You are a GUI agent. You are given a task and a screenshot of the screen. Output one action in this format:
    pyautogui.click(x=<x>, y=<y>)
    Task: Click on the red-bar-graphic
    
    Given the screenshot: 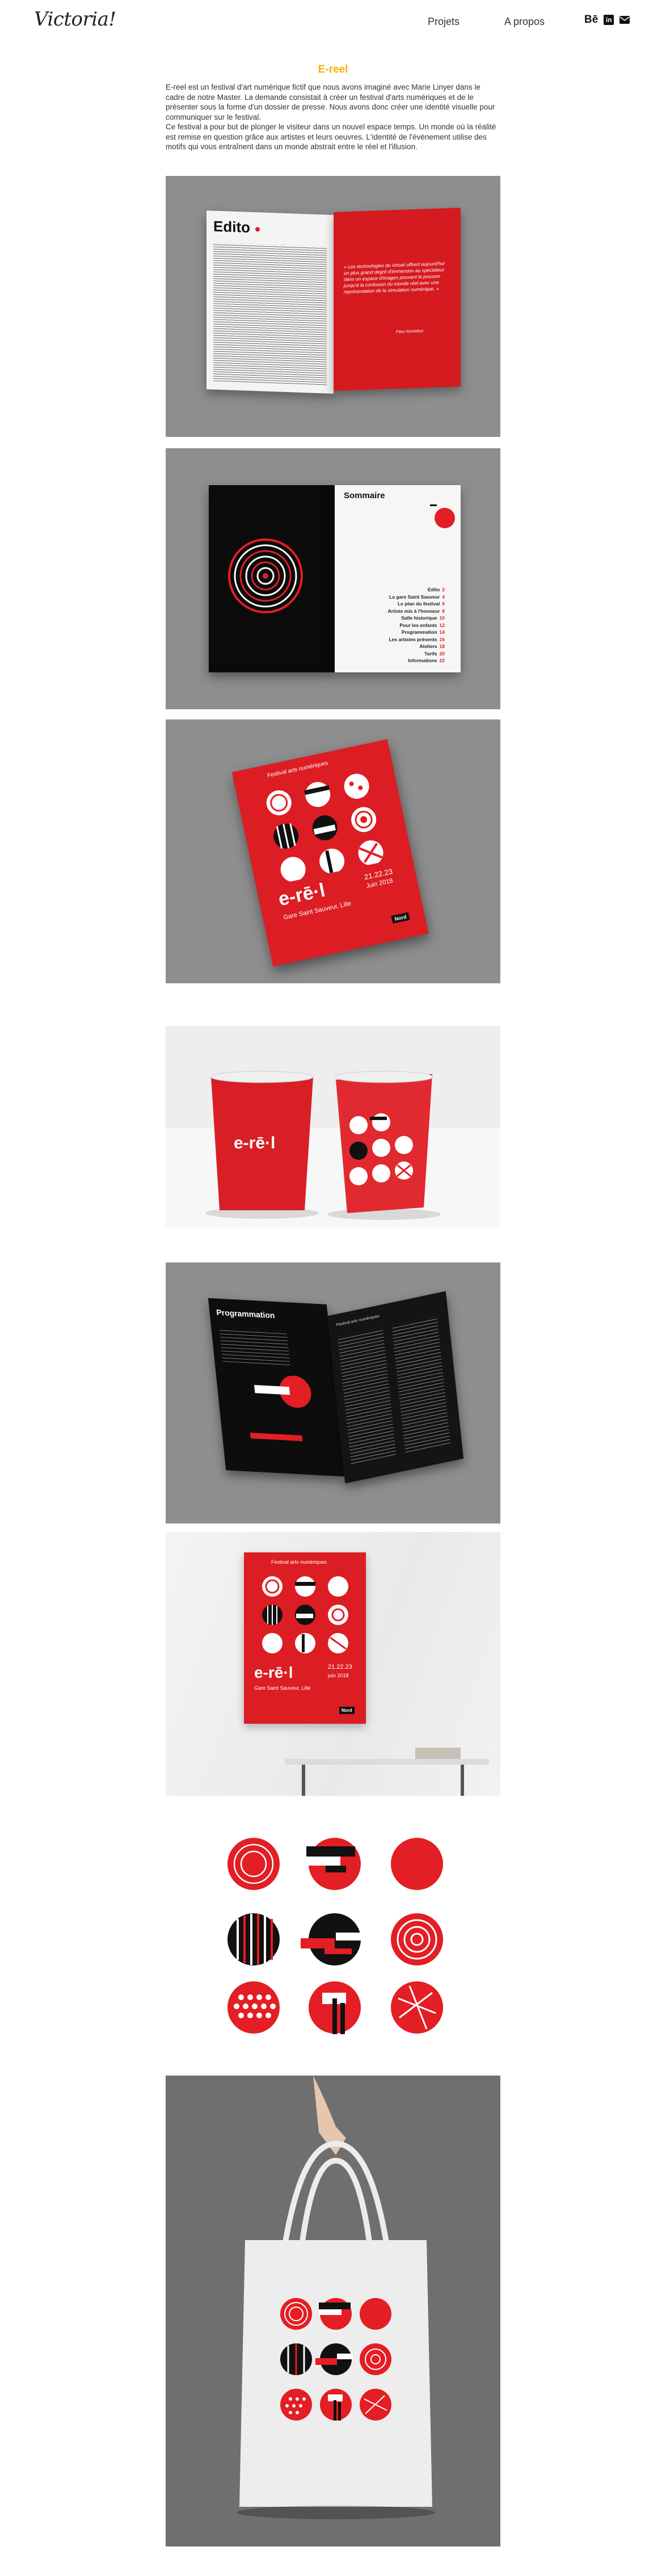 What is the action you would take?
    pyautogui.click(x=276, y=1436)
    